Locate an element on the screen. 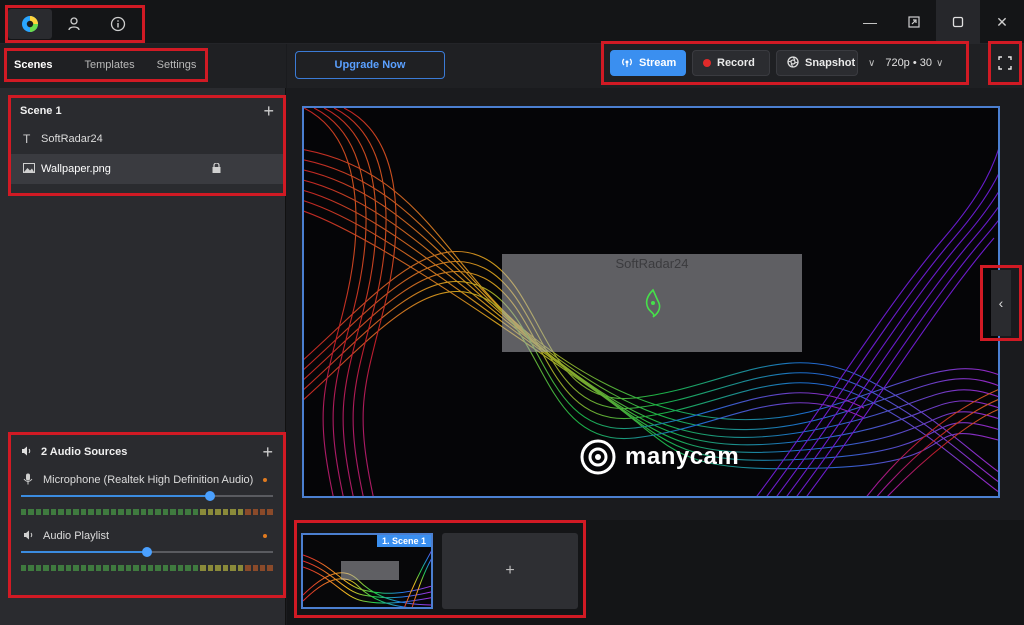 The image size is (1024, 625). snapshot-button: Snapshot is located at coordinates (817, 63).